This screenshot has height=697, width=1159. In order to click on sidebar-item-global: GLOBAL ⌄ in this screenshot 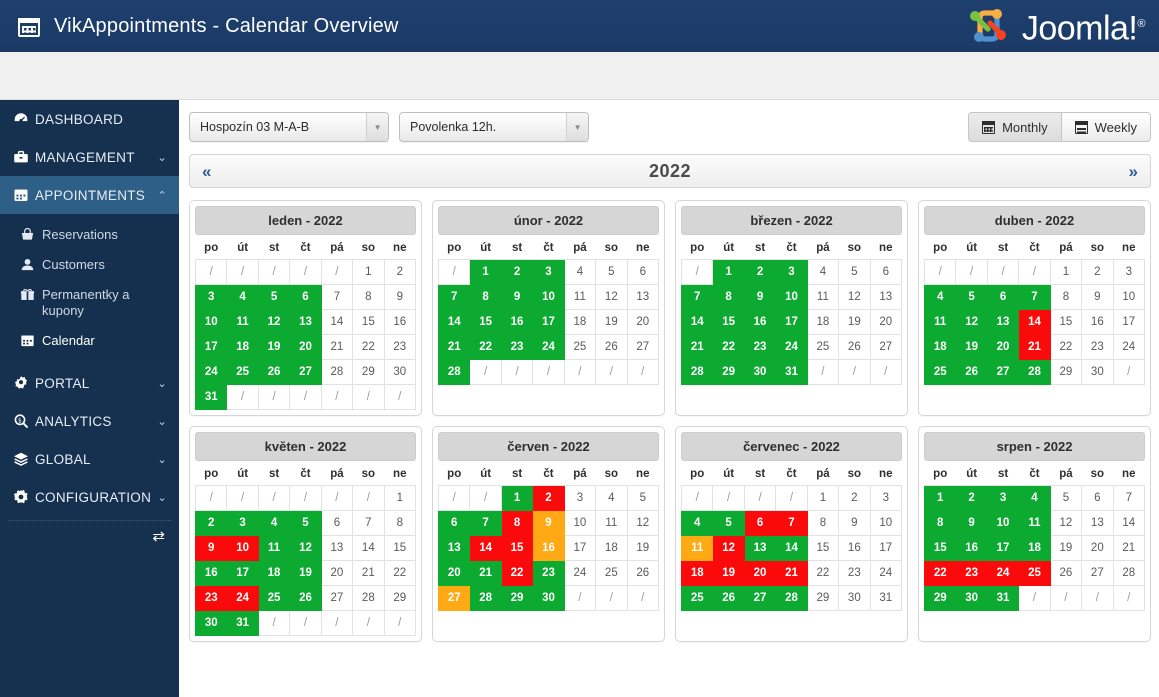, I will do `click(89, 459)`.